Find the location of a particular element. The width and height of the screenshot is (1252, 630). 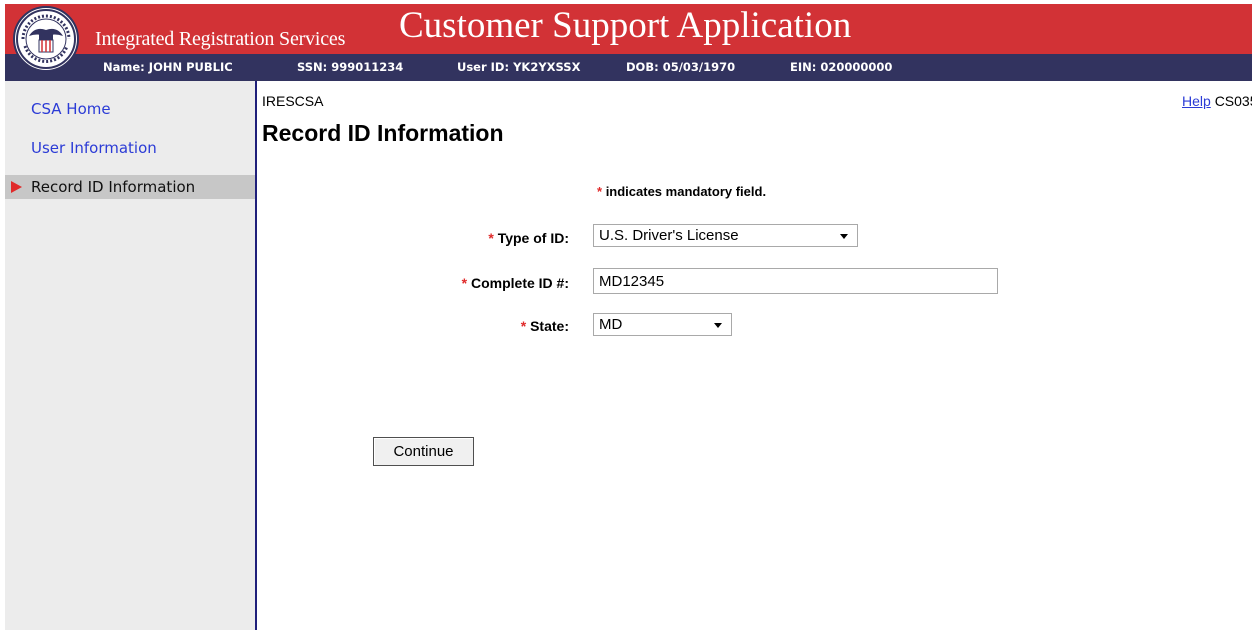

info-ssn-label: SSN: is located at coordinates (312, 67).